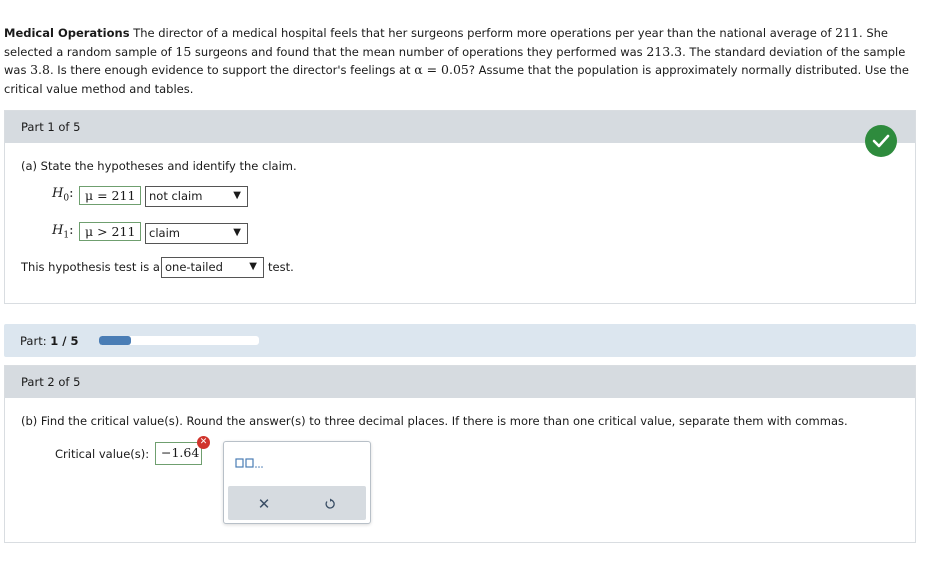 The image size is (927, 566). What do you see at coordinates (110, 231) in the screenshot?
I see `h1-expression: μ > 211` at bounding box center [110, 231].